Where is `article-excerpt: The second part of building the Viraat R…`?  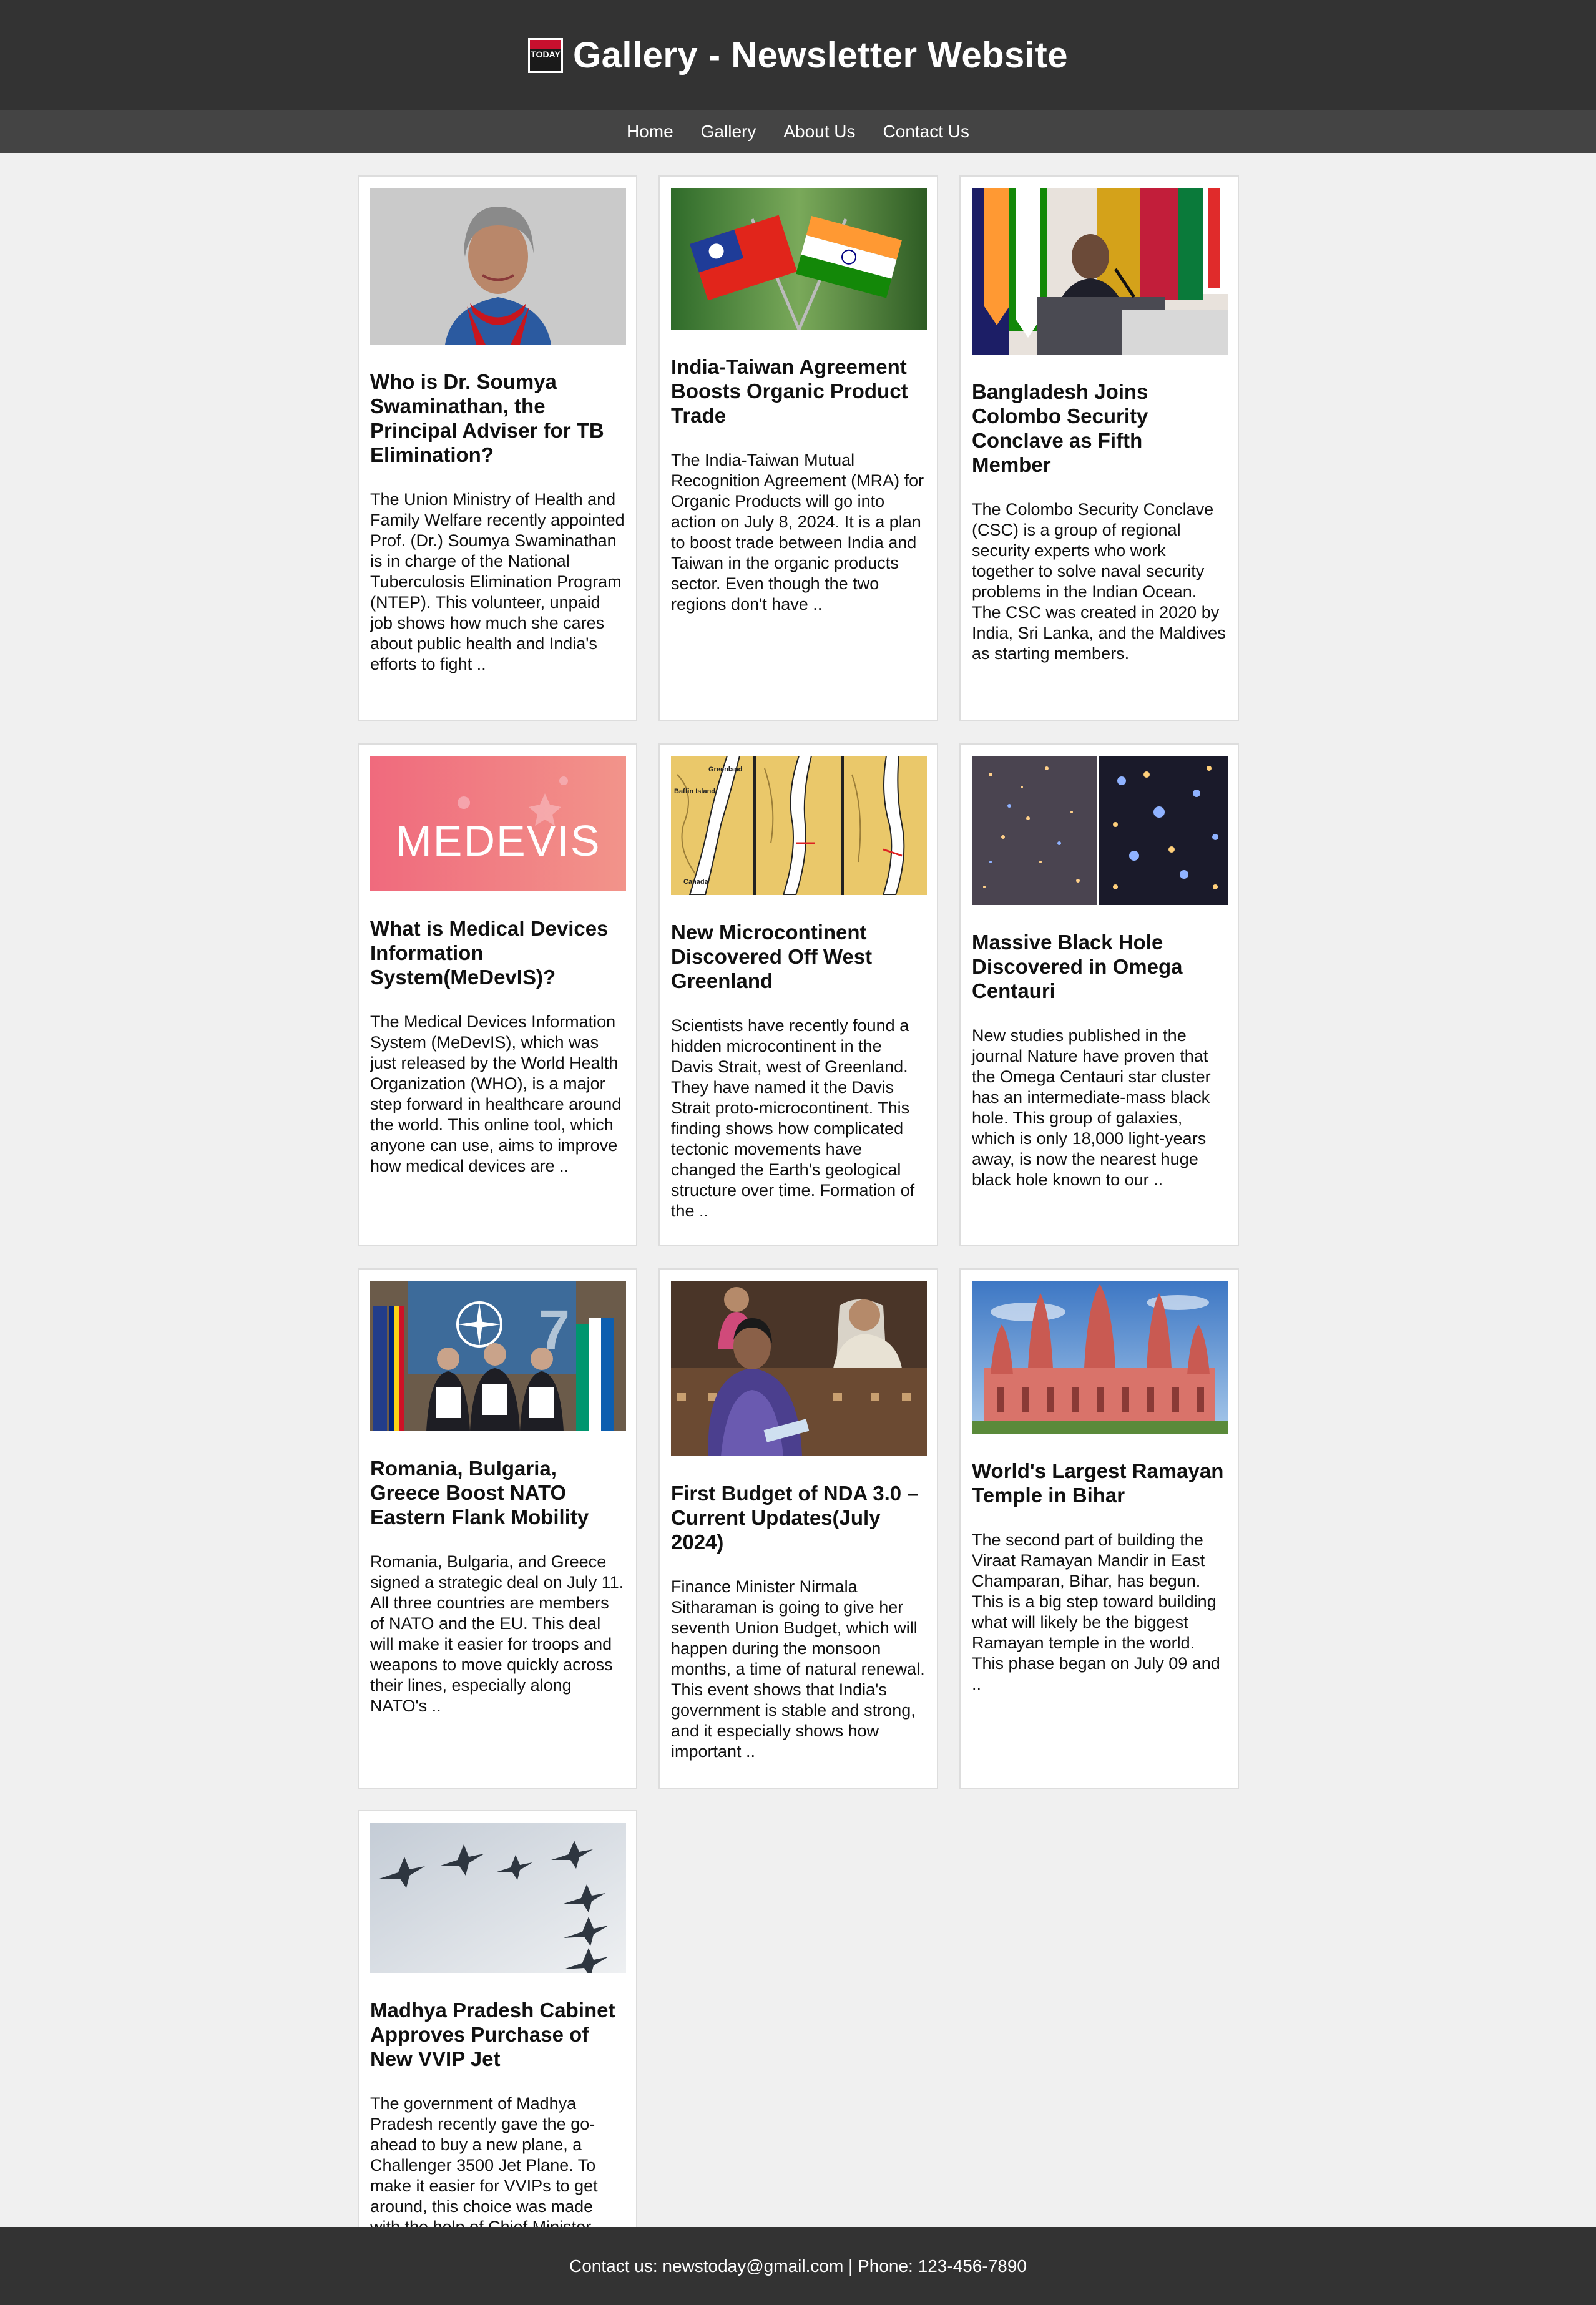 article-excerpt: The second part of building the Viraat R… is located at coordinates (1096, 1611).